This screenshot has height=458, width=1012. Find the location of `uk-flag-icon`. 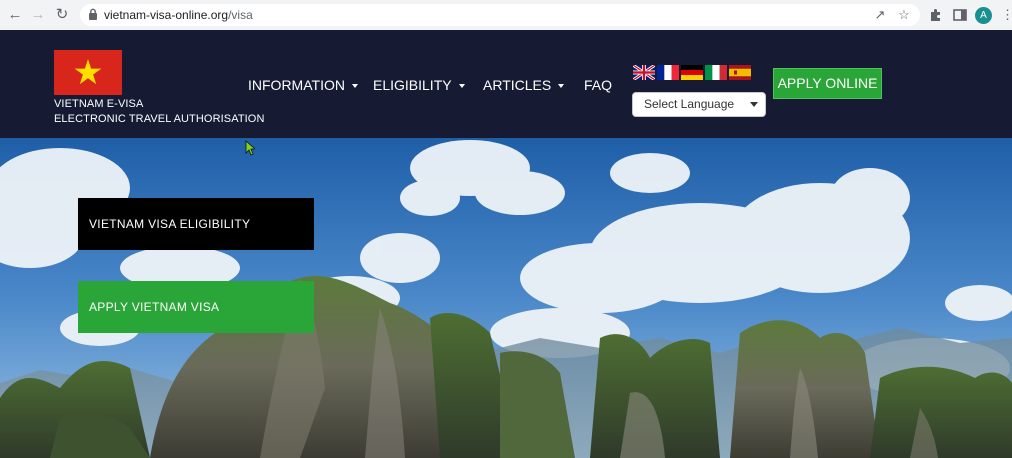

uk-flag-icon is located at coordinates (644, 72).